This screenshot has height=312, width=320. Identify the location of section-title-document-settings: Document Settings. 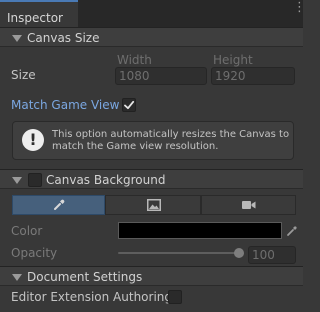
(85, 277).